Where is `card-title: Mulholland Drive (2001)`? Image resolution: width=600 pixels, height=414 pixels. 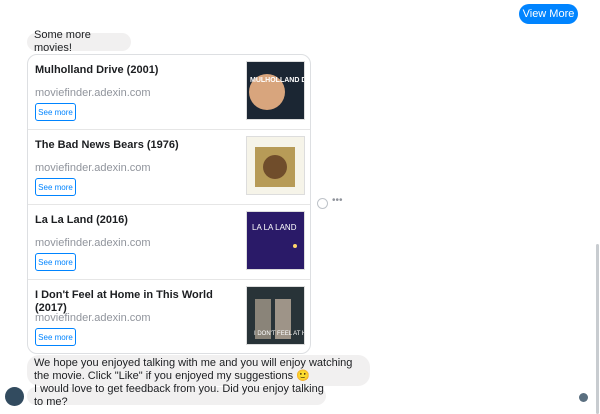
card-title: Mulholland Drive (2001) is located at coordinates (97, 70).